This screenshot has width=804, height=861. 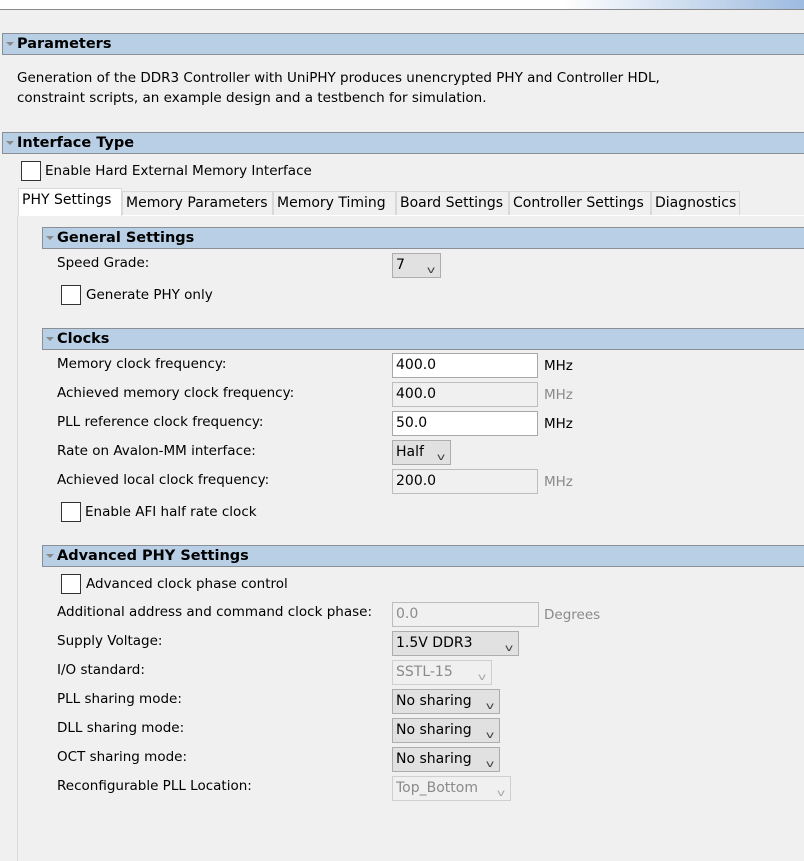 I want to click on oct-sharing-label: OCT sharing mode:, so click(x=122, y=757).